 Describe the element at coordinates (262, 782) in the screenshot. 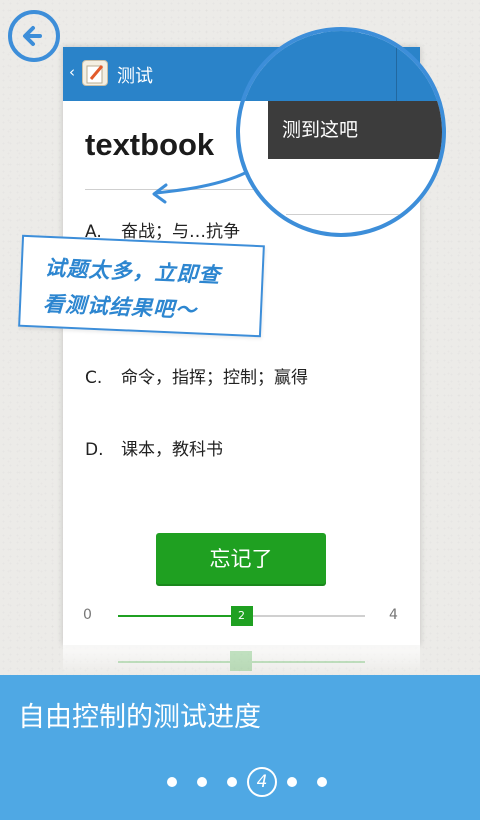

I see `page-dot-active: 4` at that location.